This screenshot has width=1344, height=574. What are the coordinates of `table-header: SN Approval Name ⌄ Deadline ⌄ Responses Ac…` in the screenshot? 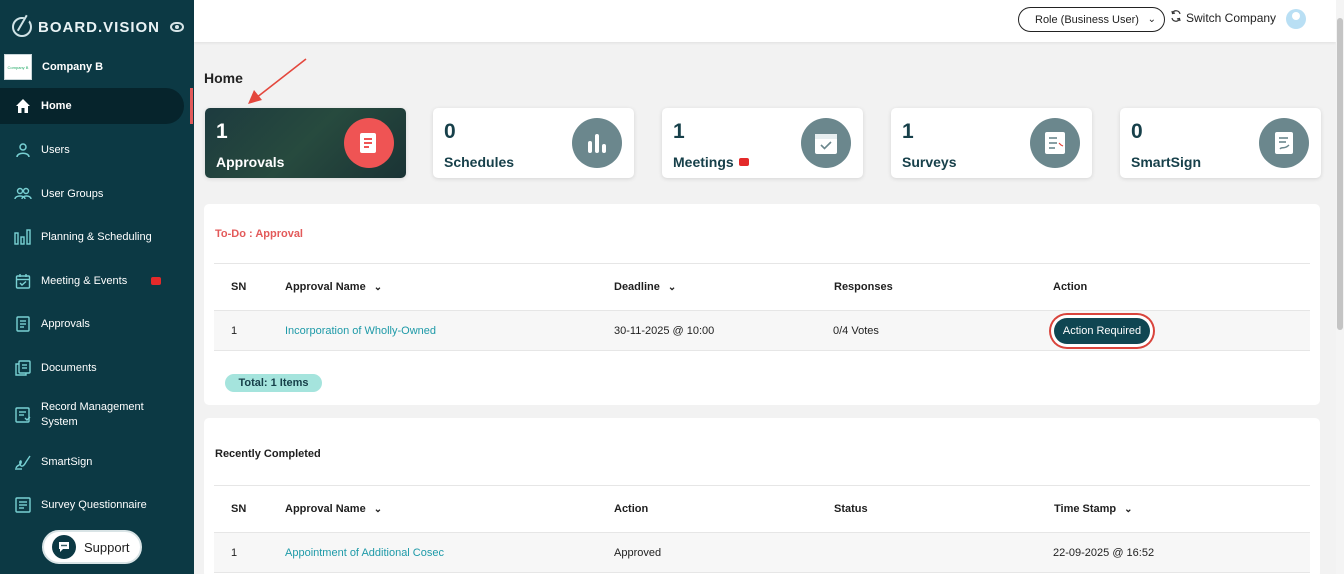 It's located at (762, 287).